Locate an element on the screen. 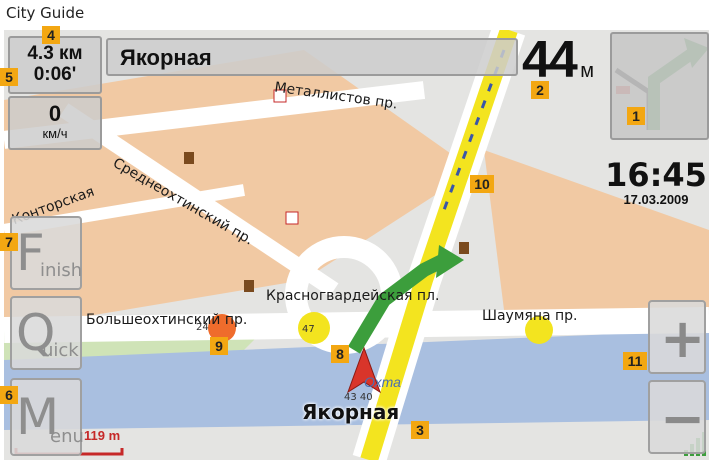 Image resolution: width=711 pixels, height=462 pixels. footer-street-name: Якорная is located at coordinates (351, 412).